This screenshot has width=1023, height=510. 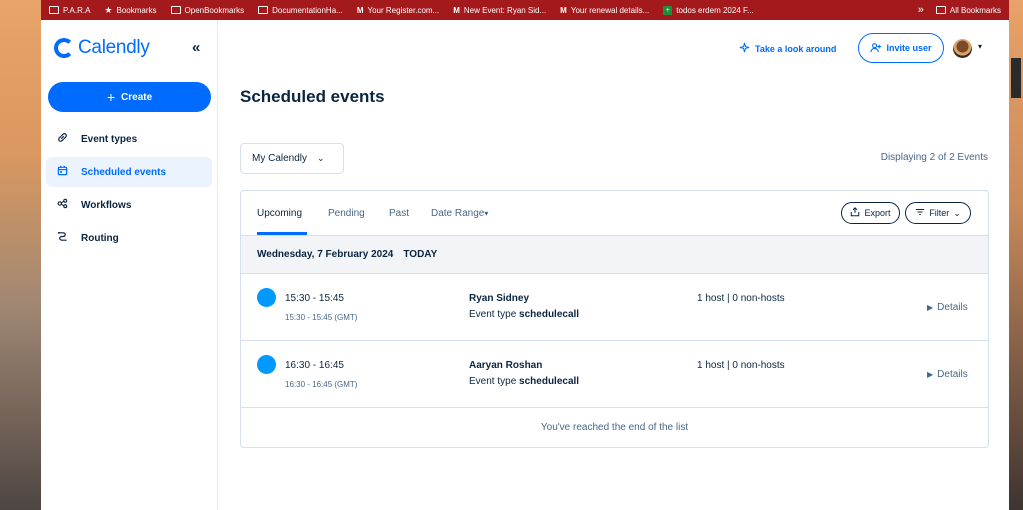 I want to click on logo-text: Calendly, so click(x=114, y=47).